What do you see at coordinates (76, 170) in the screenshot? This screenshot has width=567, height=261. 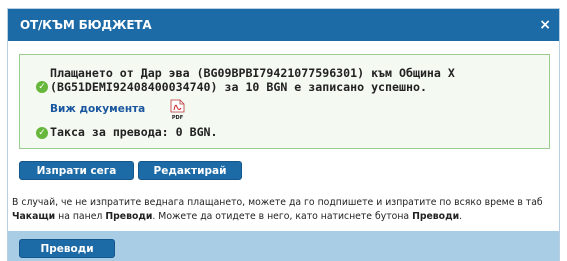 I see `send-now-button: Изпрати сега` at bounding box center [76, 170].